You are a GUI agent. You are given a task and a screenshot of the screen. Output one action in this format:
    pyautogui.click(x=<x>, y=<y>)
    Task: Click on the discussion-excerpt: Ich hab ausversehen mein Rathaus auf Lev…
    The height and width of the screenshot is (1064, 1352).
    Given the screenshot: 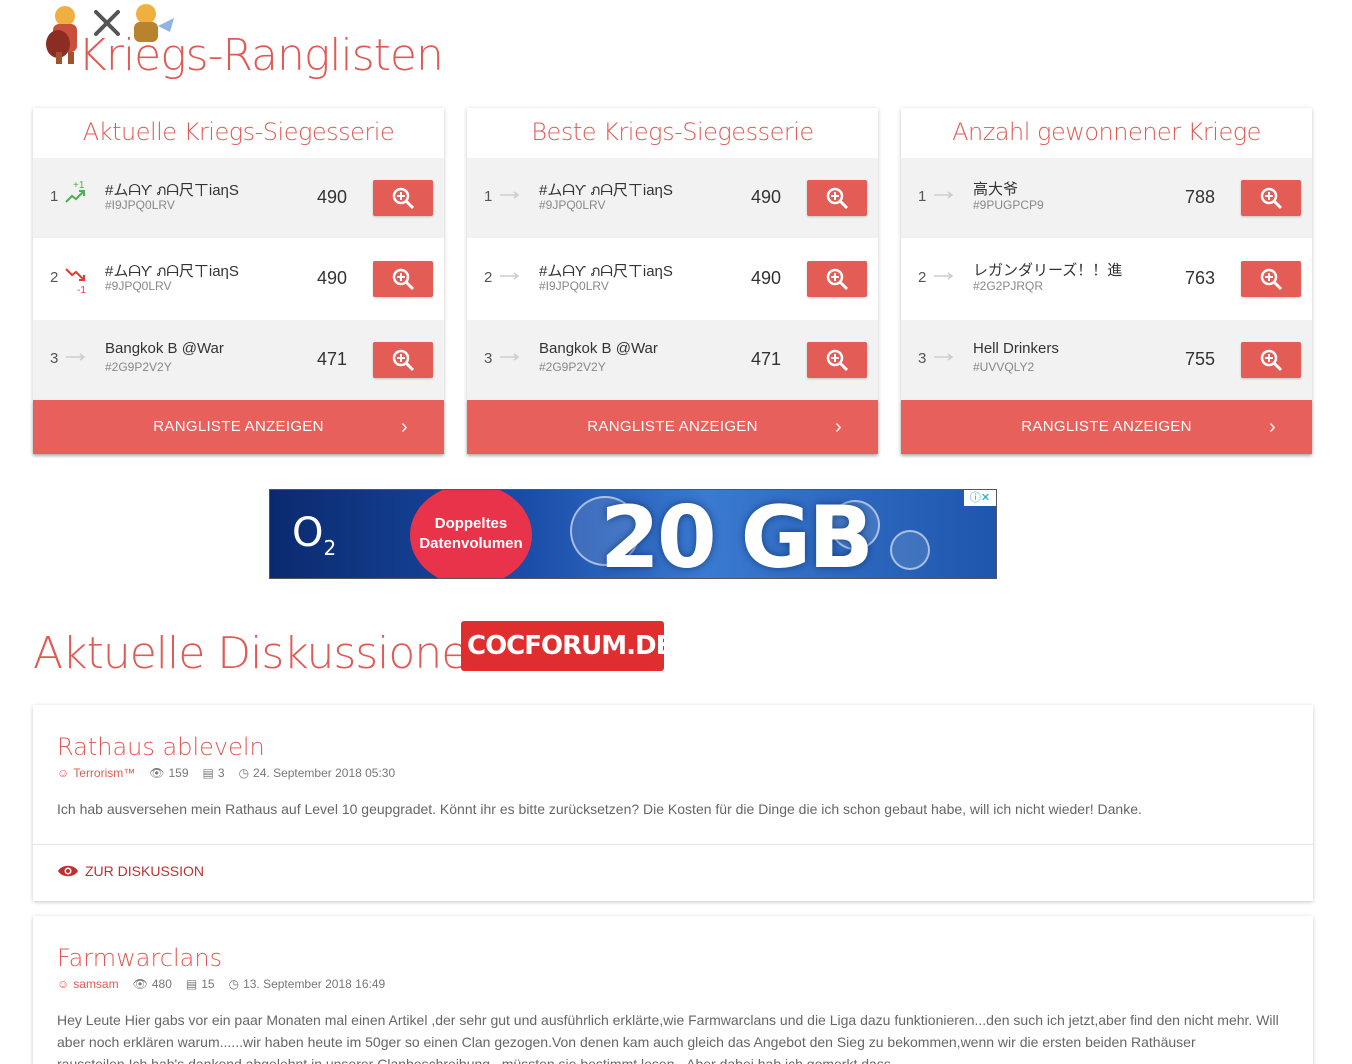 What is the action you would take?
    pyautogui.click(x=599, y=809)
    